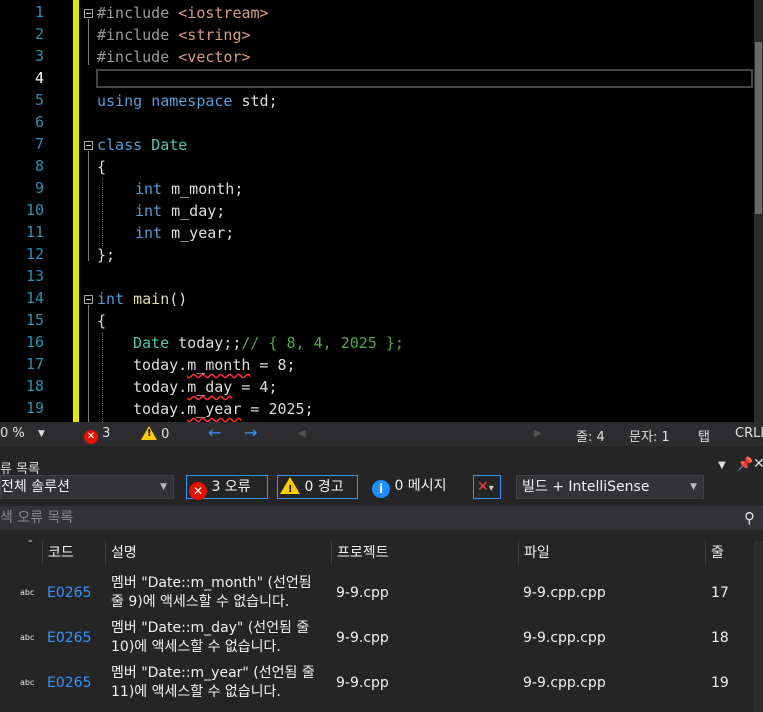  Describe the element at coordinates (749, 518) in the screenshot. I see `search-icon: ⚲` at that location.